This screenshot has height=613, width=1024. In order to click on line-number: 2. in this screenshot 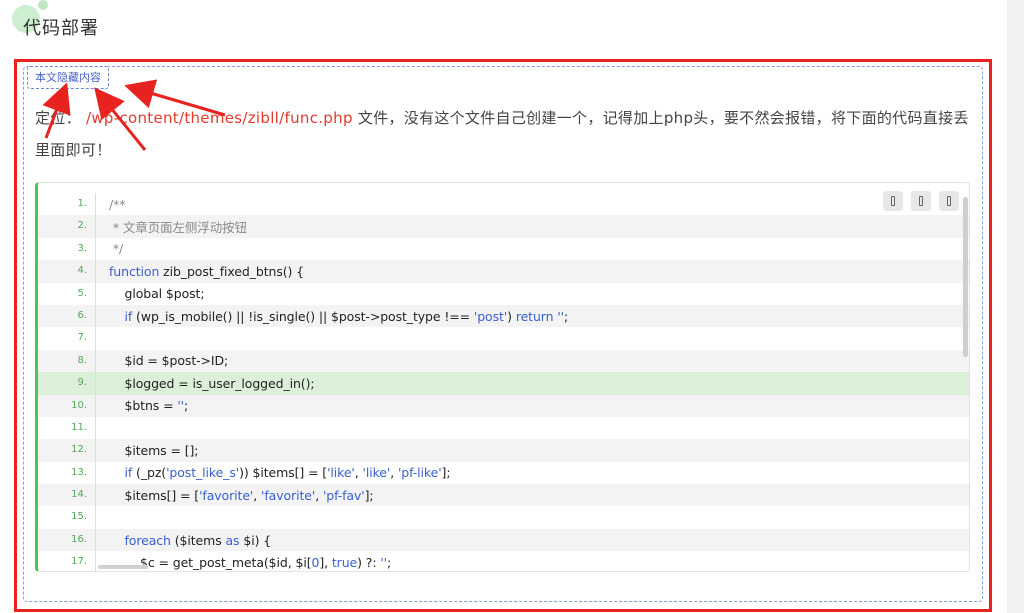, I will do `click(67, 226)`.